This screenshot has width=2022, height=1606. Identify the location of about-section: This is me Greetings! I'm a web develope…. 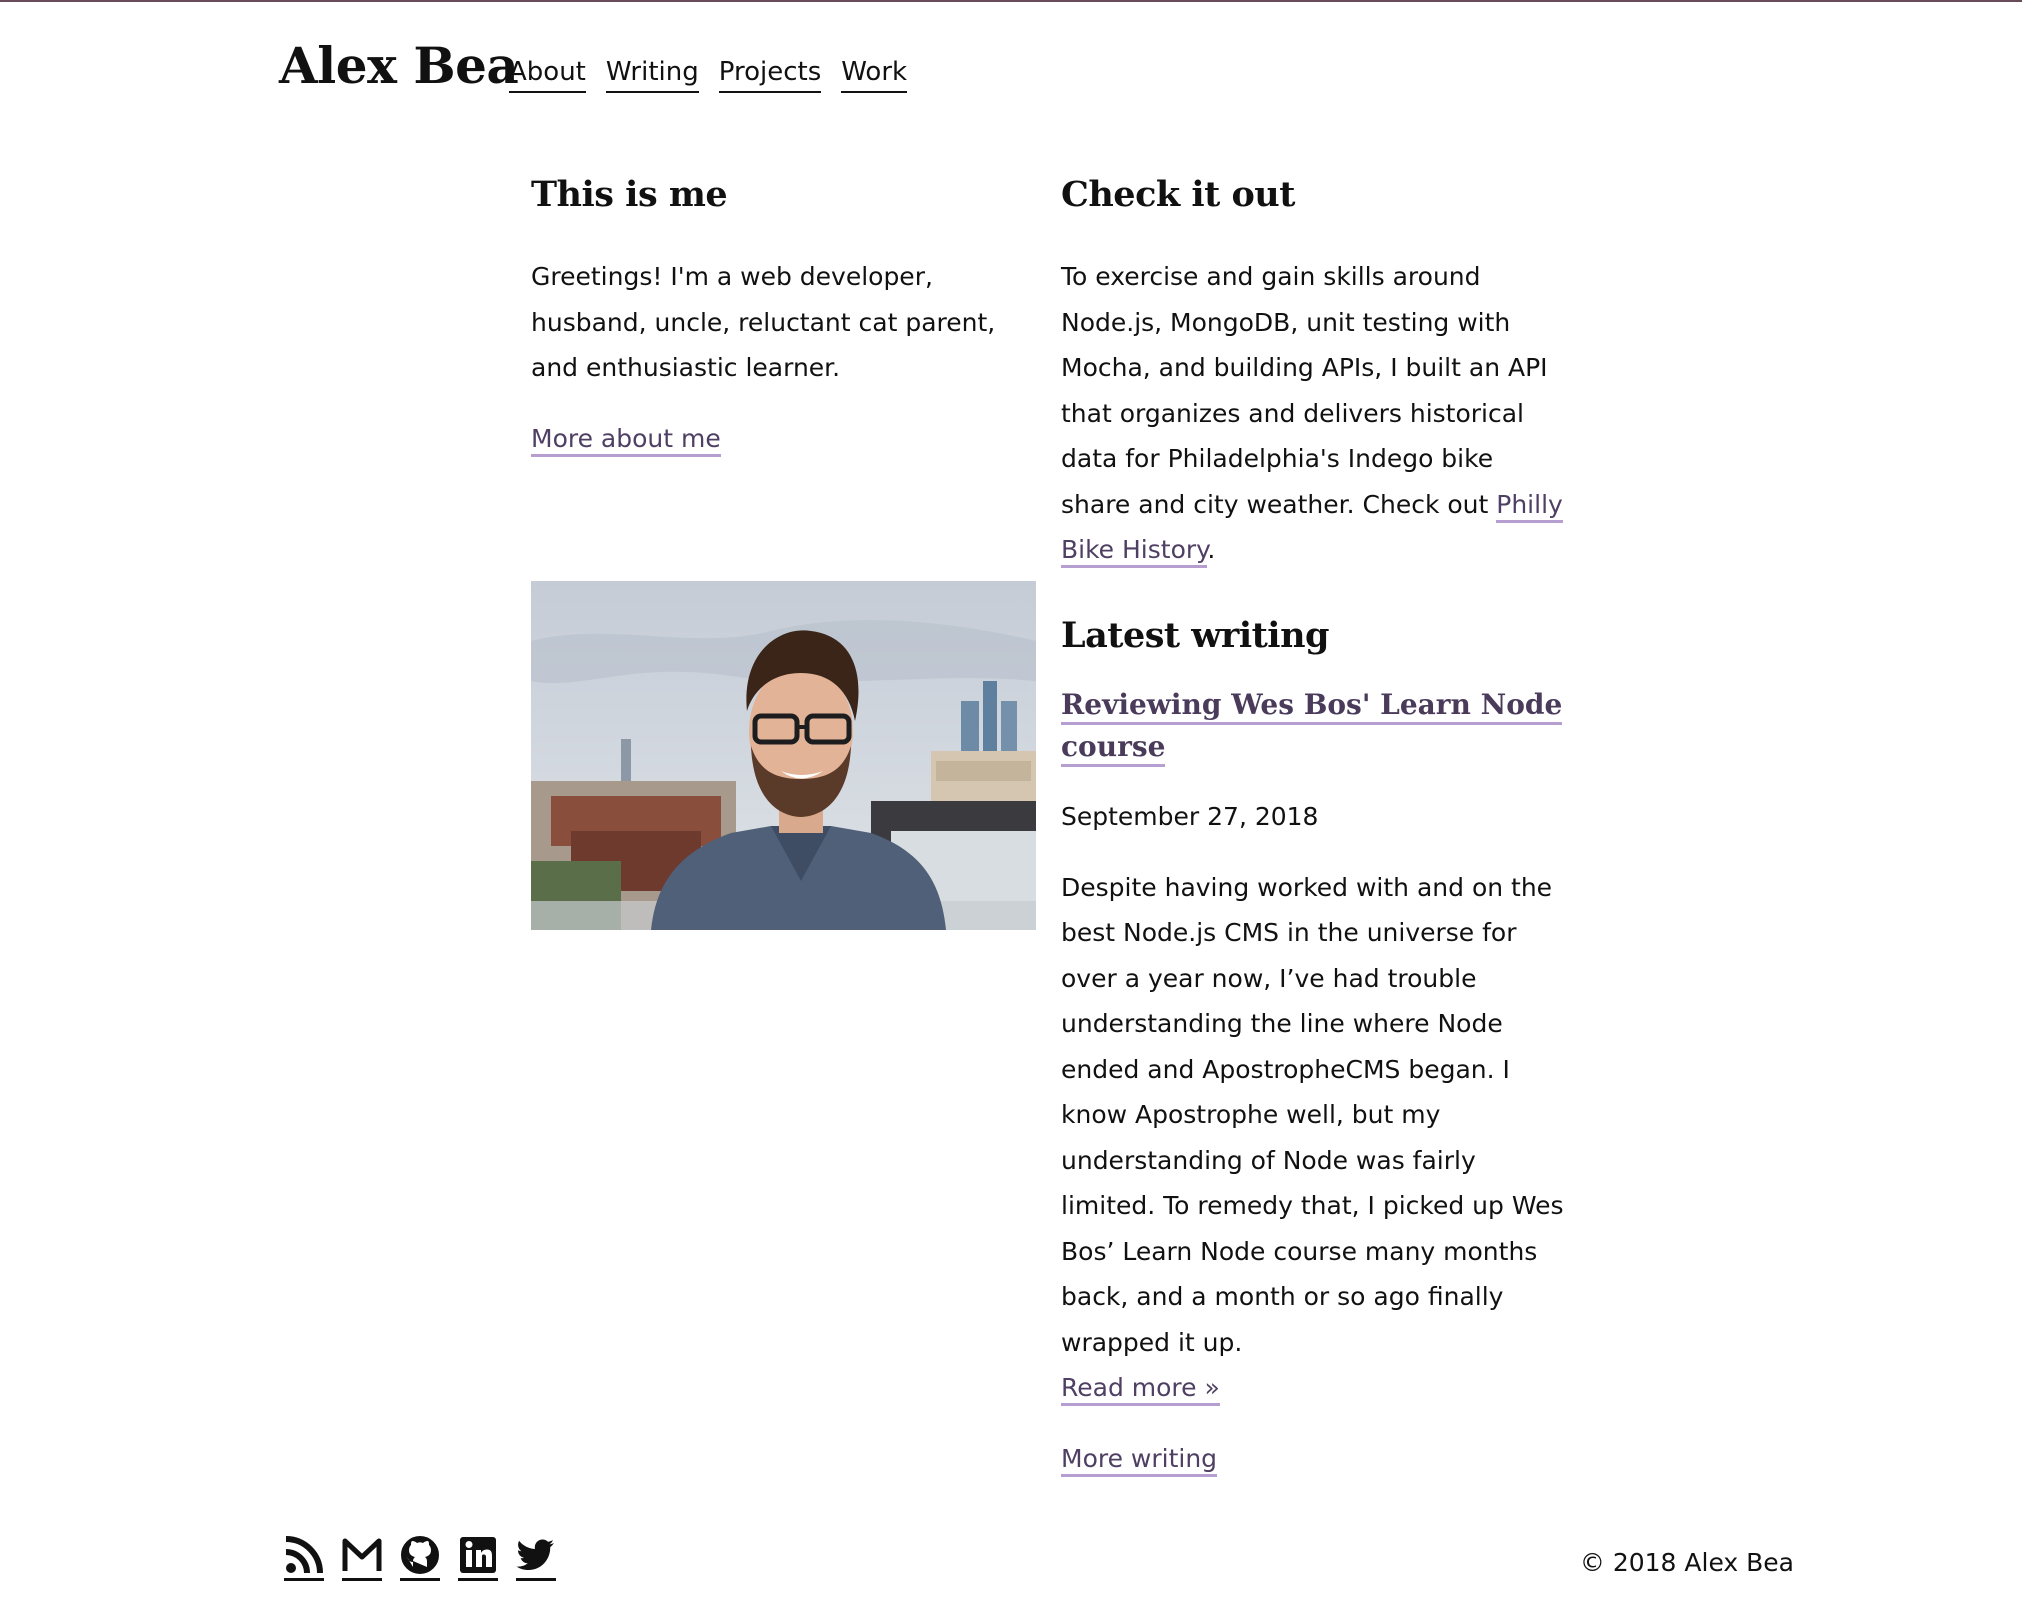
(784, 317).